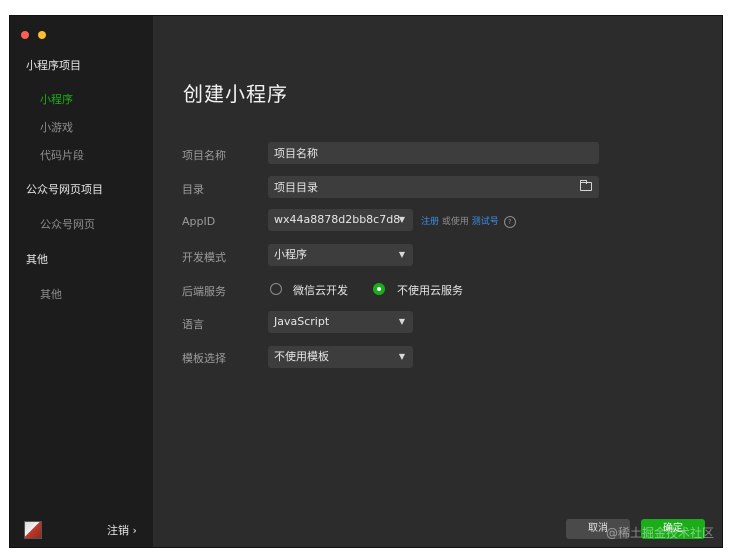  I want to click on sidebar-item-code-snippet: 代码片段, so click(62, 155).